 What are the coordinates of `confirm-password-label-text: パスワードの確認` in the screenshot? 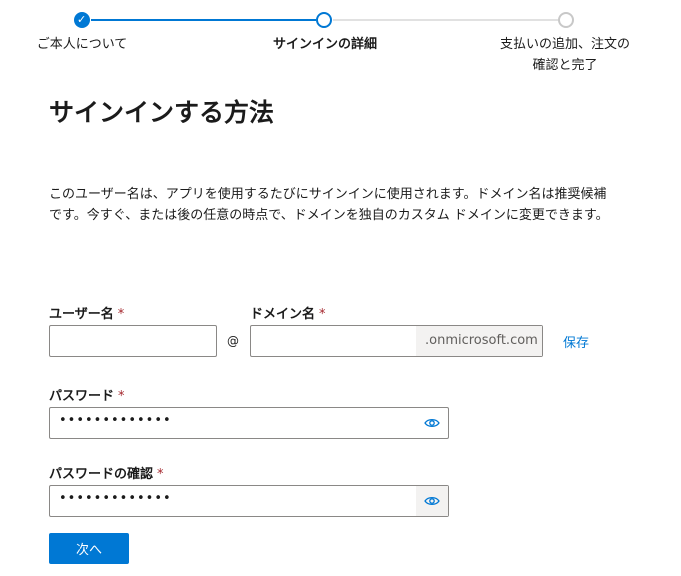 It's located at (101, 474).